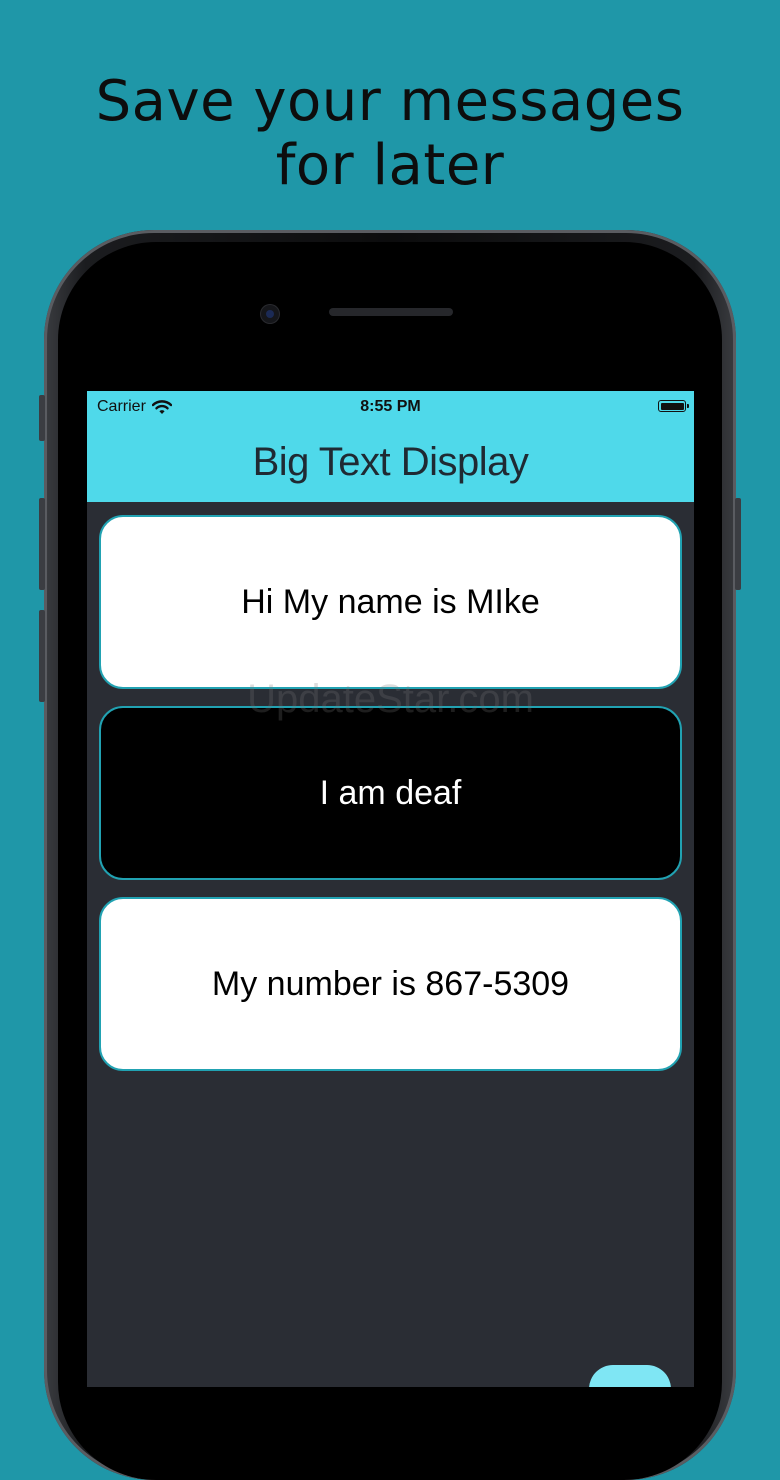 This screenshot has height=1480, width=780. I want to click on navigation-bar: Big Text Display, so click(390, 462).